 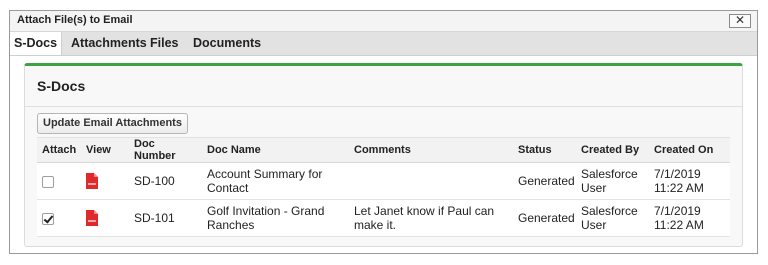 What do you see at coordinates (165, 181) in the screenshot?
I see `doc-number: SD-100` at bounding box center [165, 181].